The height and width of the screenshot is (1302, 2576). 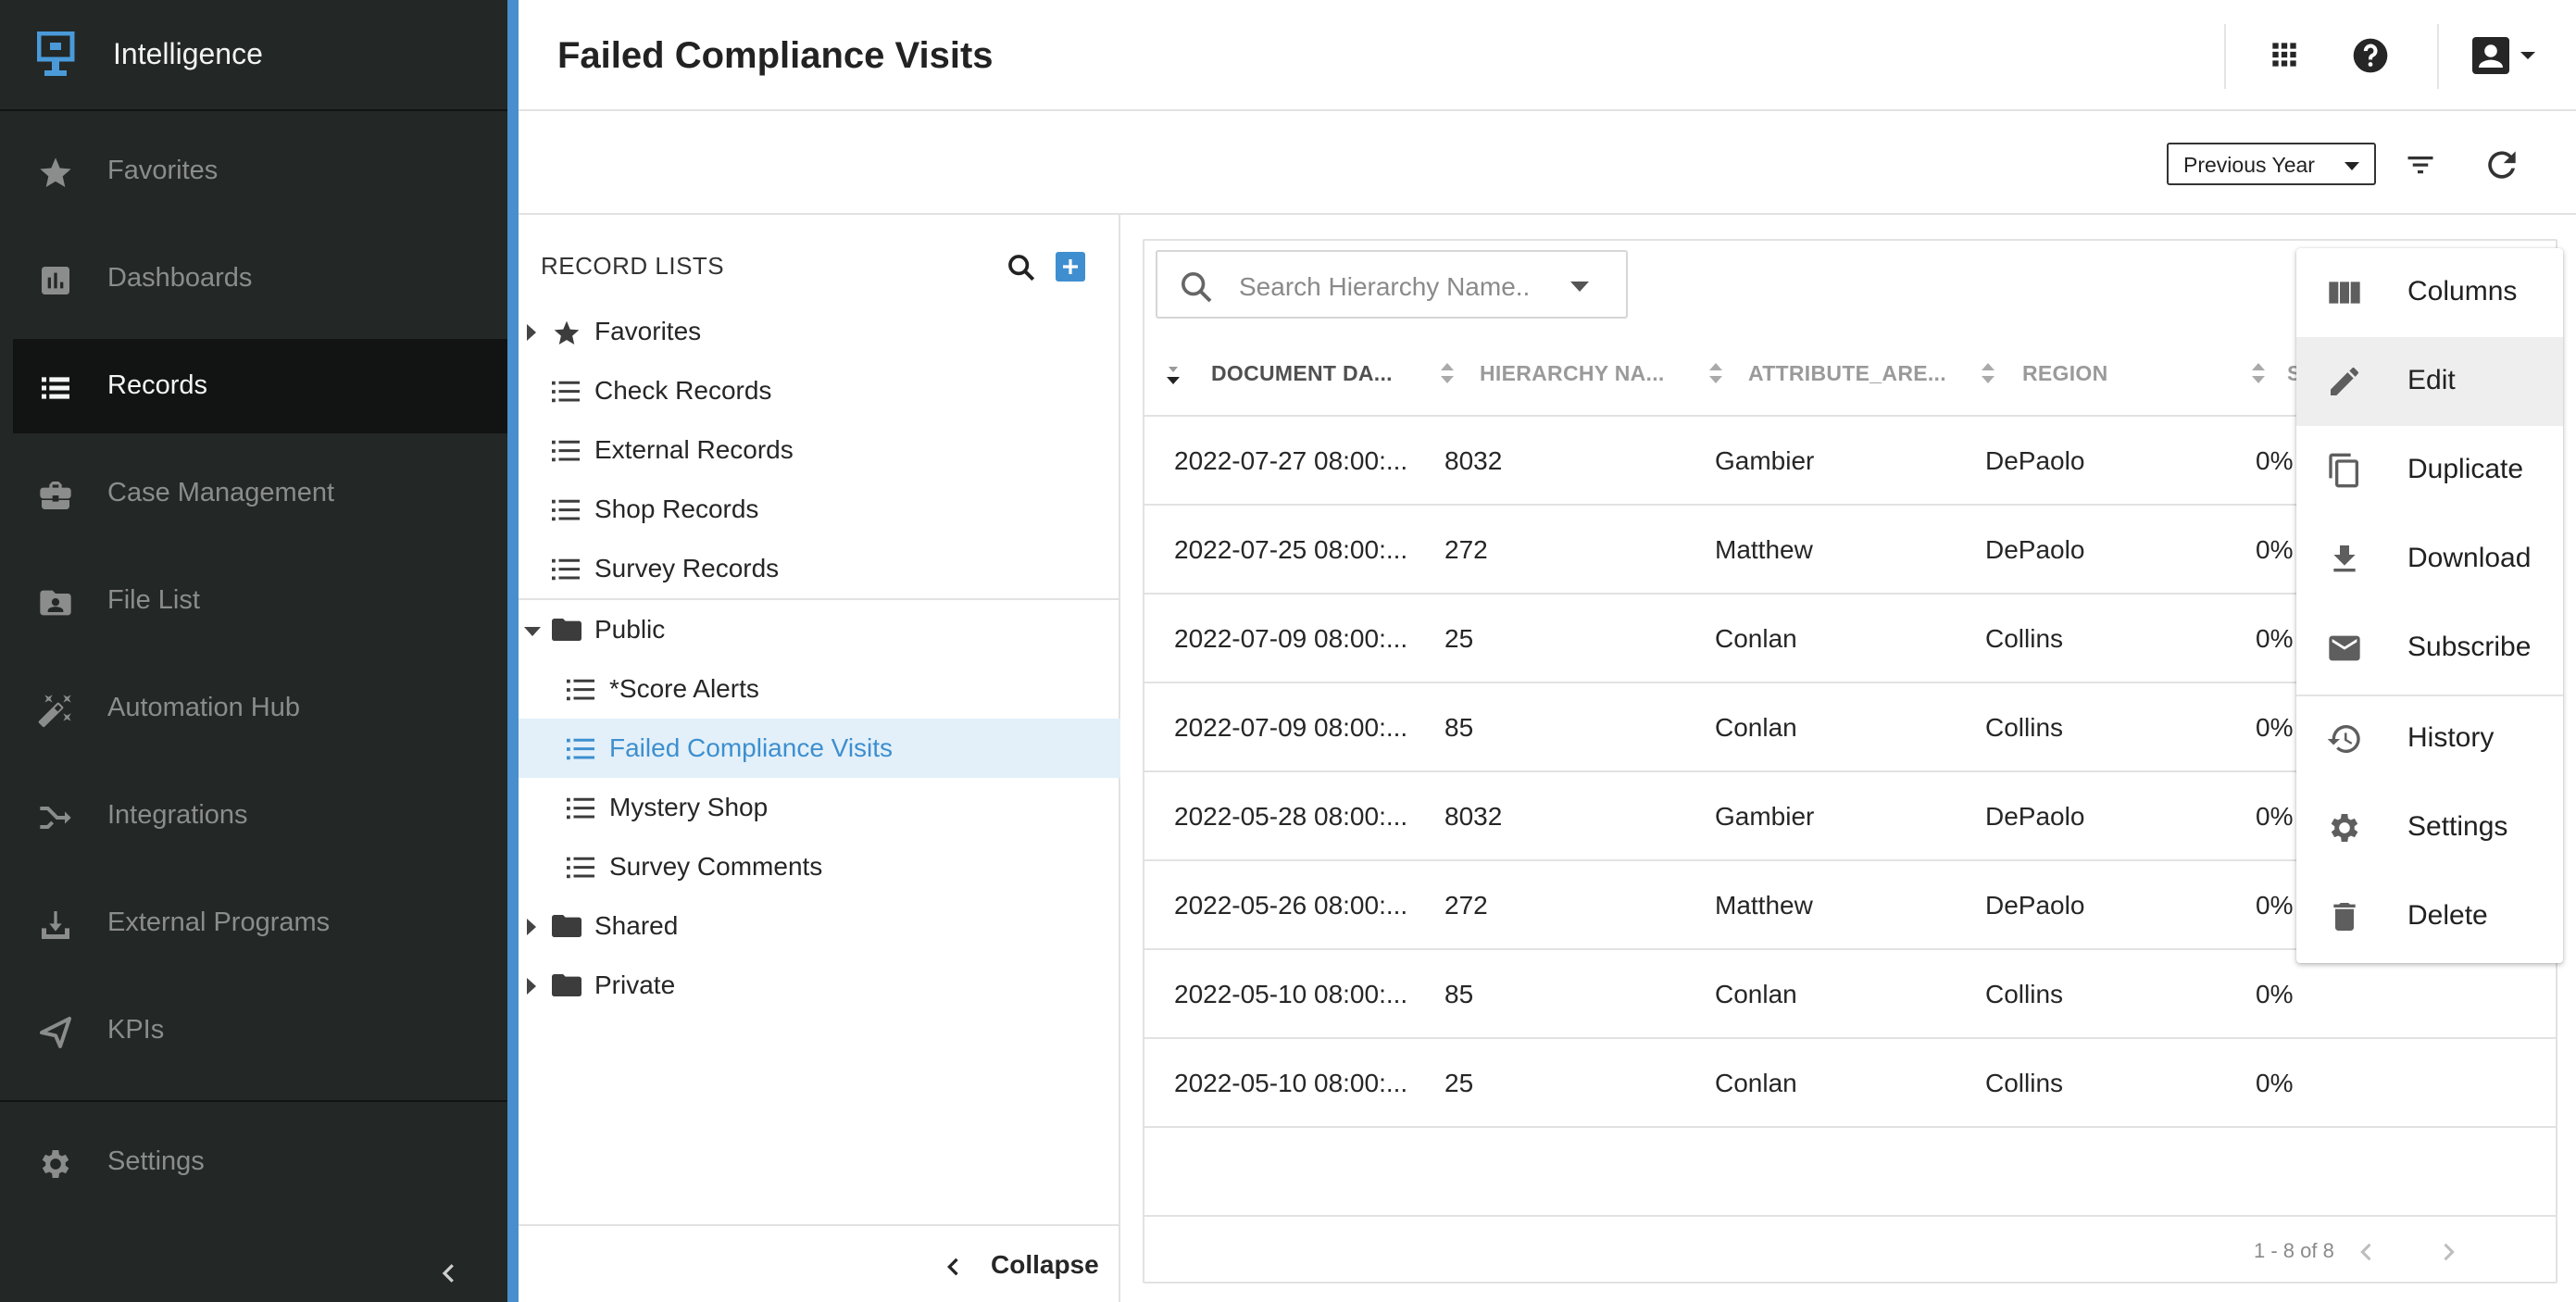 What do you see at coordinates (820, 807) in the screenshot?
I see `tree-item-mystery-shop: Mystery Shop` at bounding box center [820, 807].